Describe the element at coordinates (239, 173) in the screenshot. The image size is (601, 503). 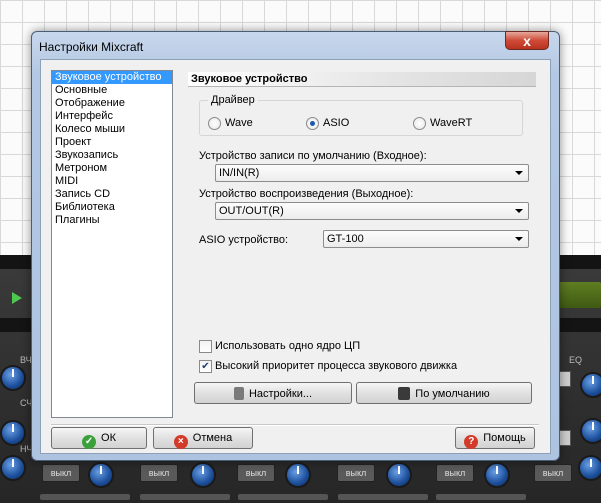
I see `record-device-value: IN/IN(R)` at that location.